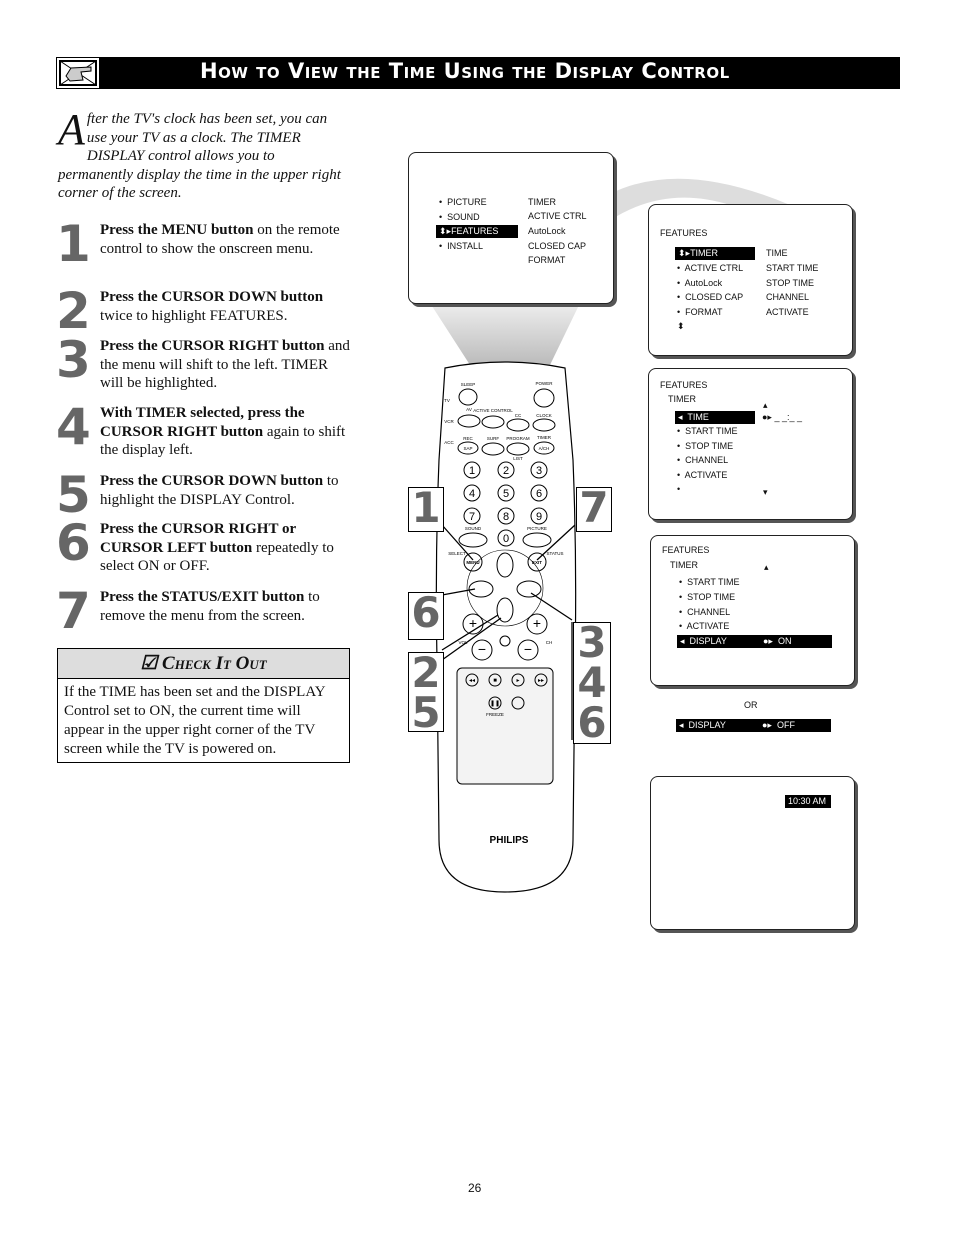 Image resolution: width=954 pixels, height=1235 pixels. What do you see at coordinates (518, 438) in the screenshot?
I see `svg-text: PROGRAM` at bounding box center [518, 438].